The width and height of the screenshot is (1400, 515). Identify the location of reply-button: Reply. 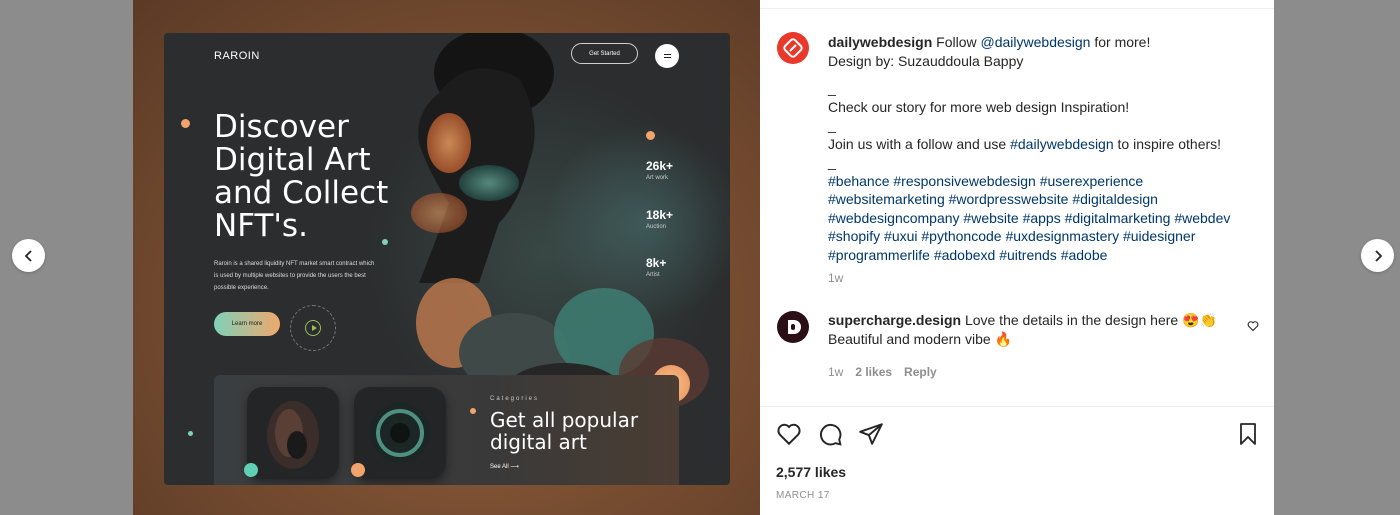
(920, 372).